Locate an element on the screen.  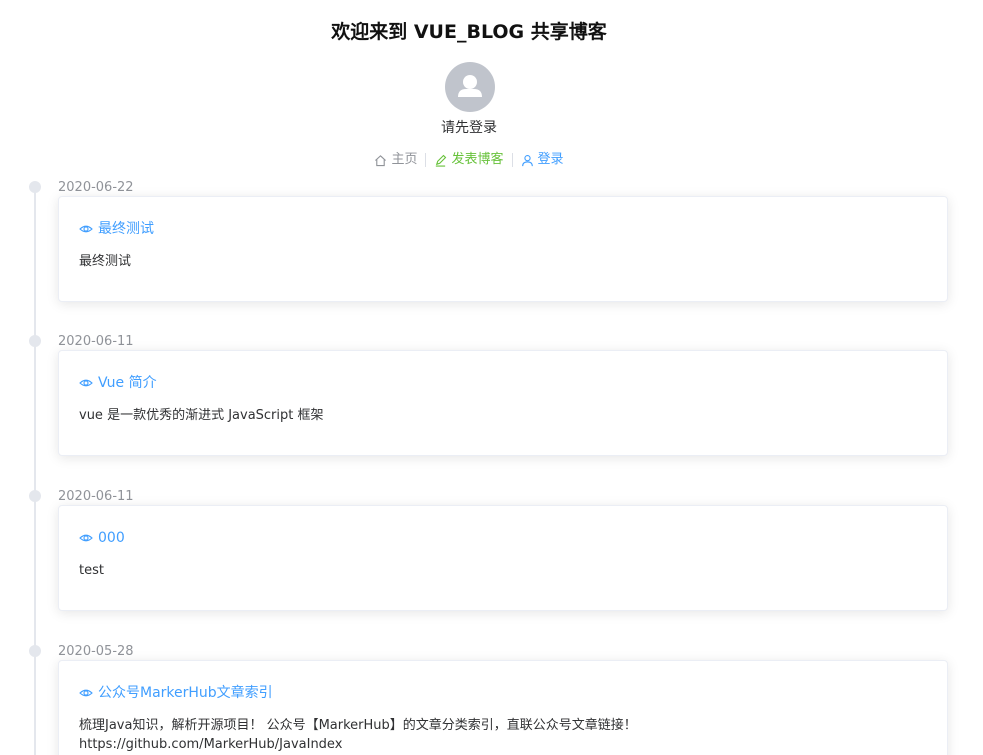
post-title: Vue 简介 is located at coordinates (127, 383).